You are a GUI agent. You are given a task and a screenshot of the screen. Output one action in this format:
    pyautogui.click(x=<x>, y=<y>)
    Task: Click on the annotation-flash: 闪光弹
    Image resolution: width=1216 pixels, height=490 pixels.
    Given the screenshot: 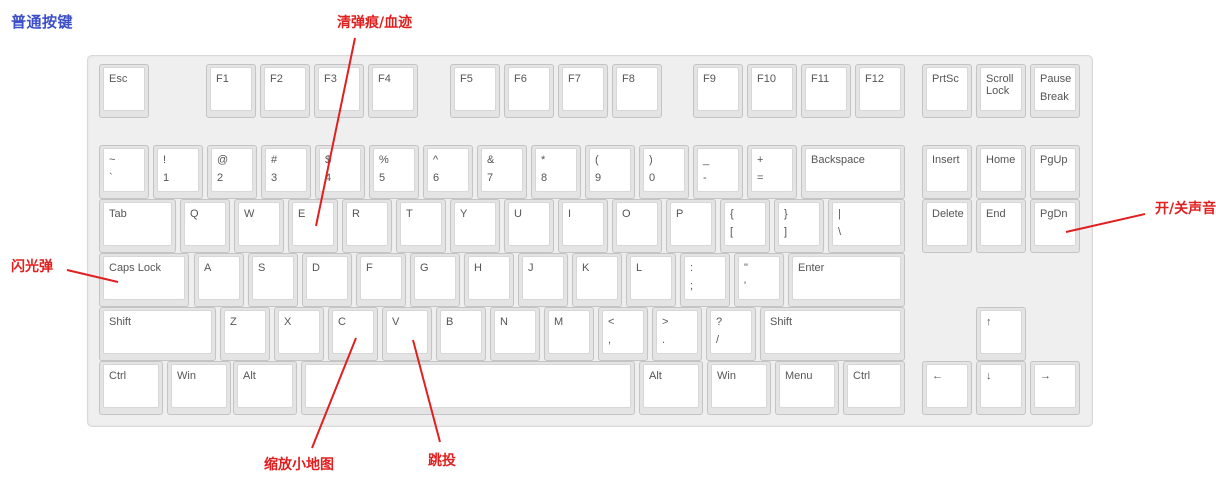 What is the action you would take?
    pyautogui.click(x=32, y=267)
    